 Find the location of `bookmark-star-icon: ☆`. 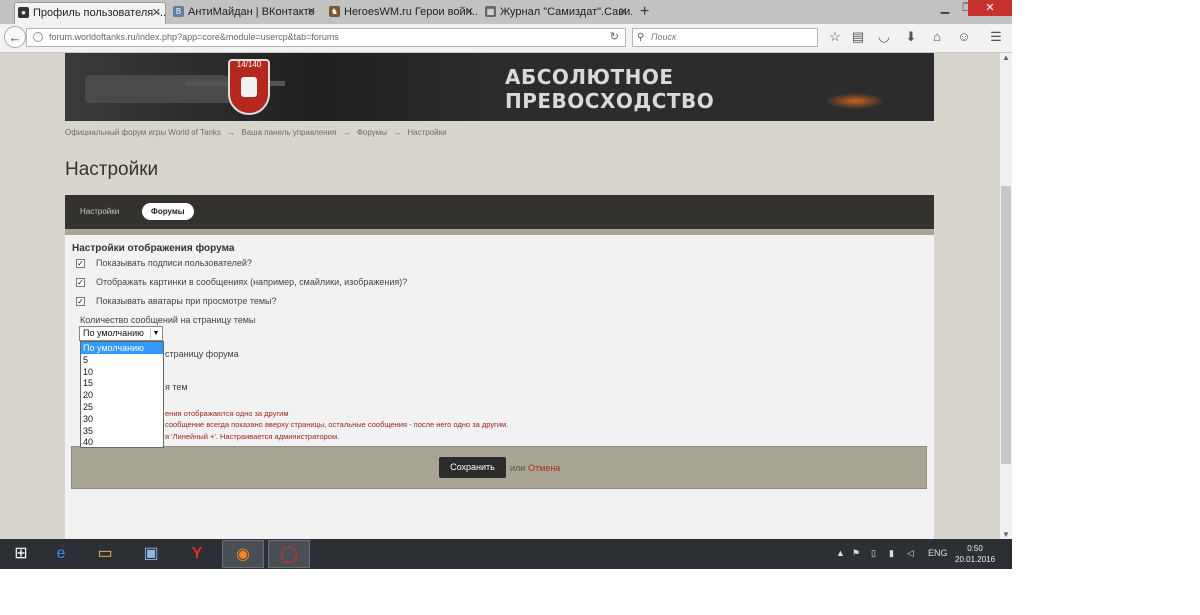

bookmark-star-icon: ☆ is located at coordinates (835, 37).